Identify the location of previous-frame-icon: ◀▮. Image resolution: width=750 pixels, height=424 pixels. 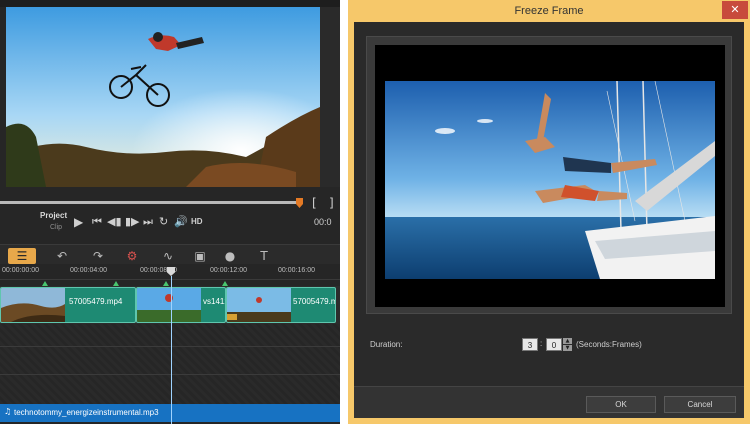
(114, 222).